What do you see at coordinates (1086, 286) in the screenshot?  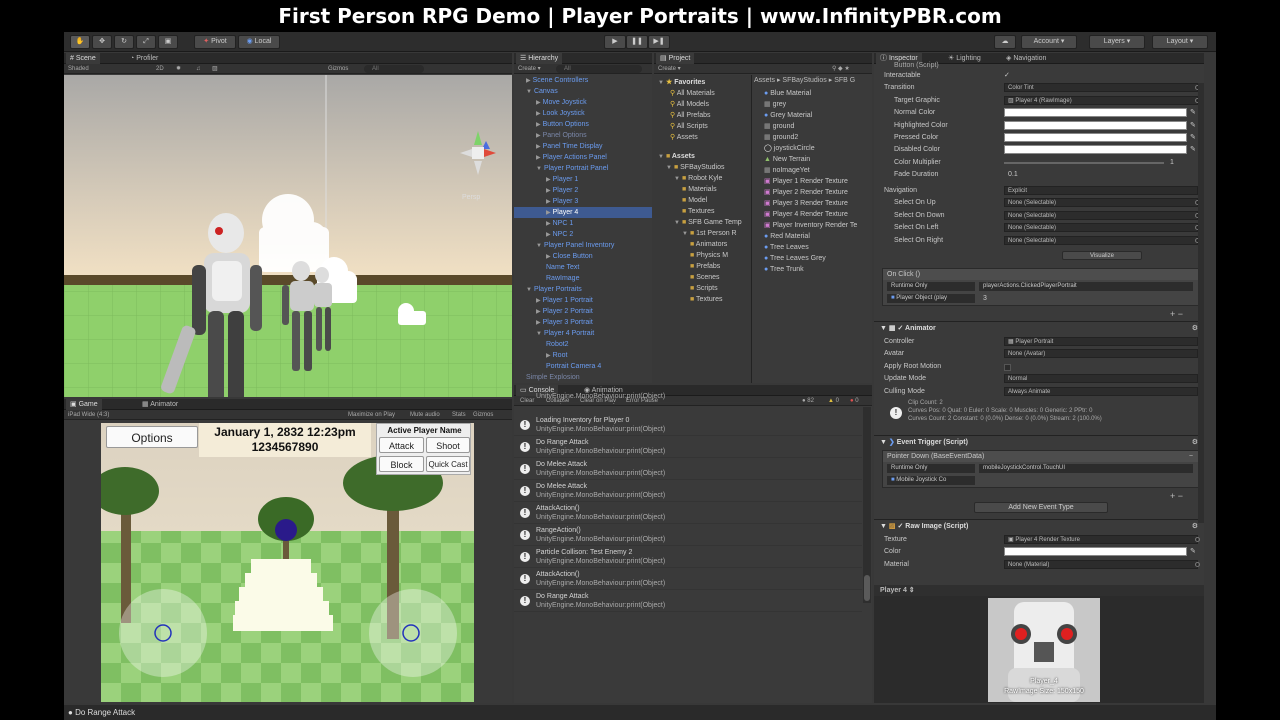 I see `on-click-function-dropdown: playerActions.ClickedPlayerPortrait` at bounding box center [1086, 286].